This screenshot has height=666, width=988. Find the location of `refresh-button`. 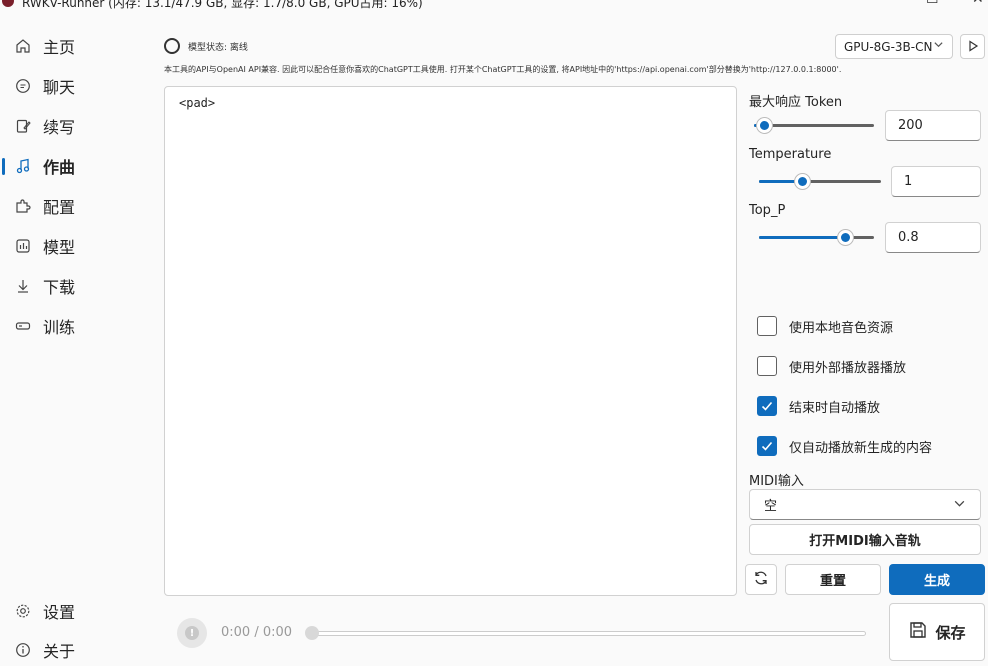

refresh-button is located at coordinates (761, 579).